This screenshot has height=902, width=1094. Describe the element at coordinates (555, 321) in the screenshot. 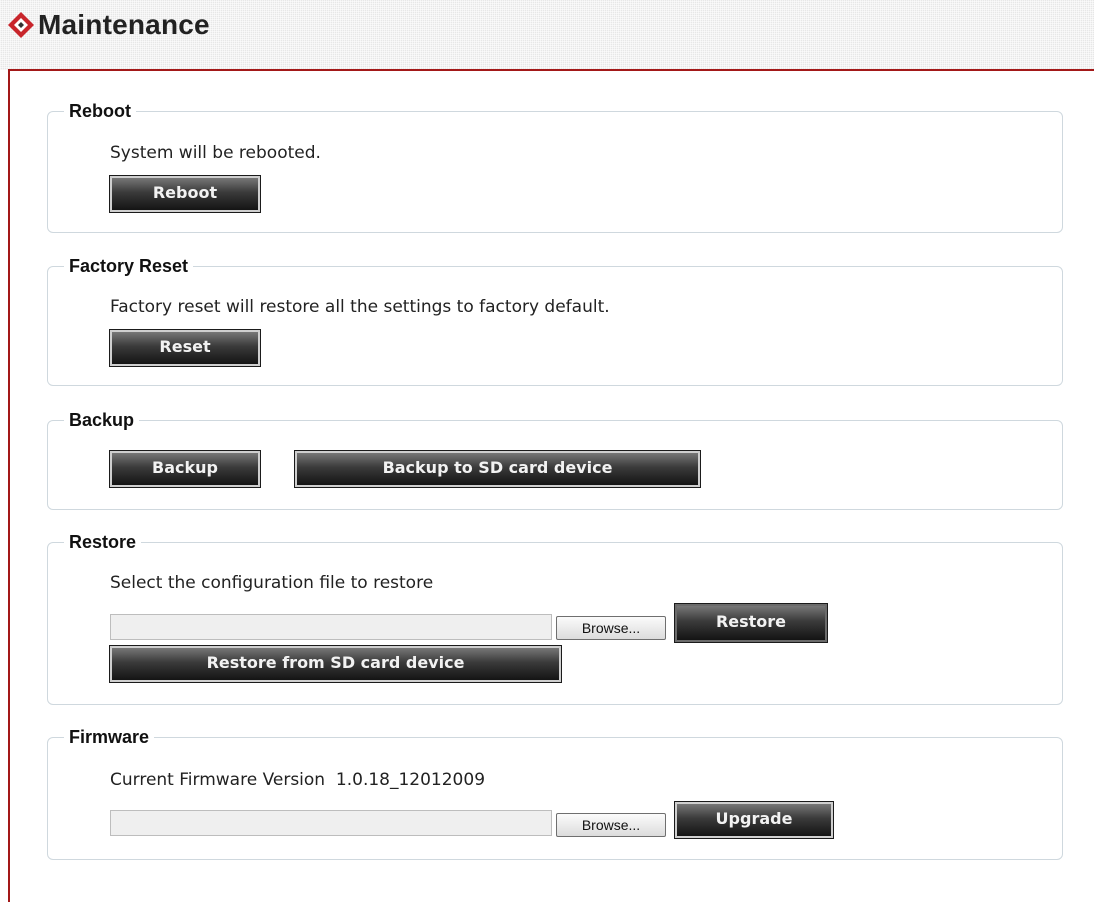

I see `factory-reset-section: Factory Reset` at that location.